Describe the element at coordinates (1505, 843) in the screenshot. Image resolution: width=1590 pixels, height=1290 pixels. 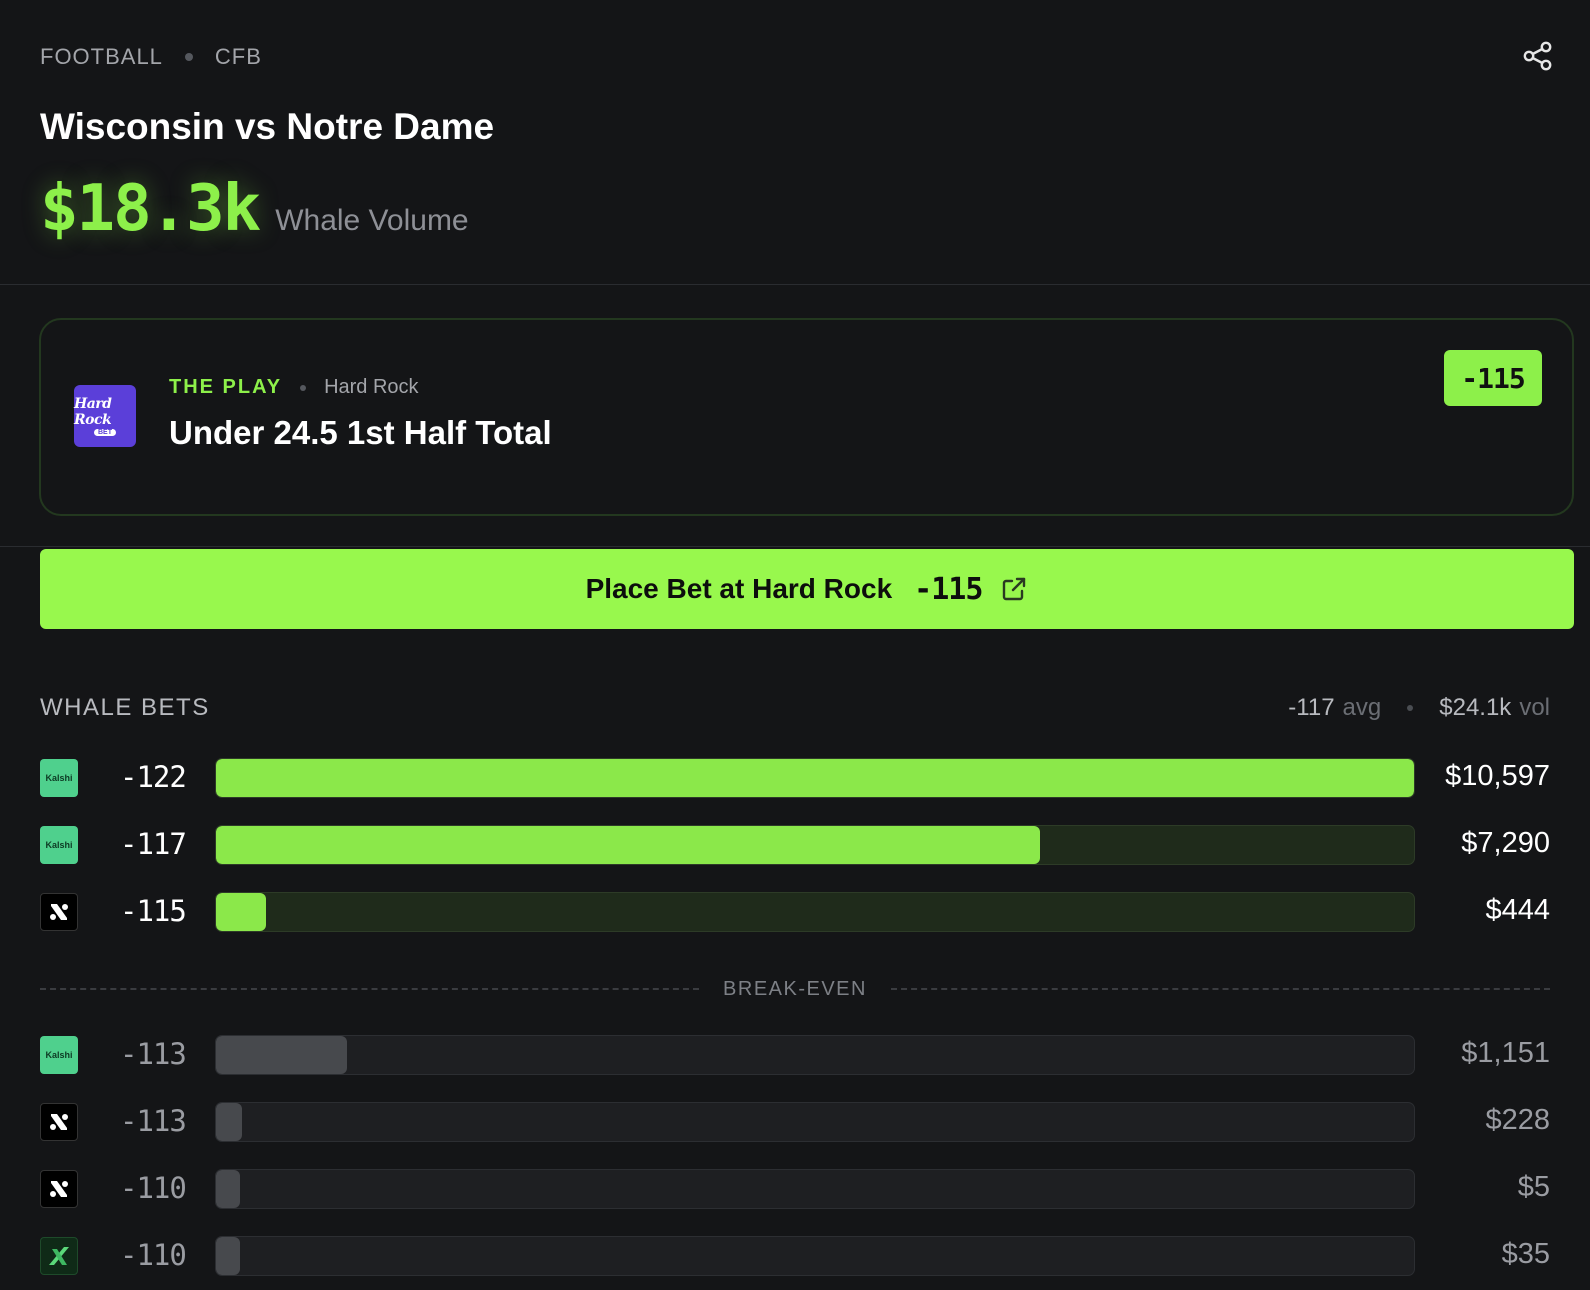
I see `bet-amount: $7,290` at that location.